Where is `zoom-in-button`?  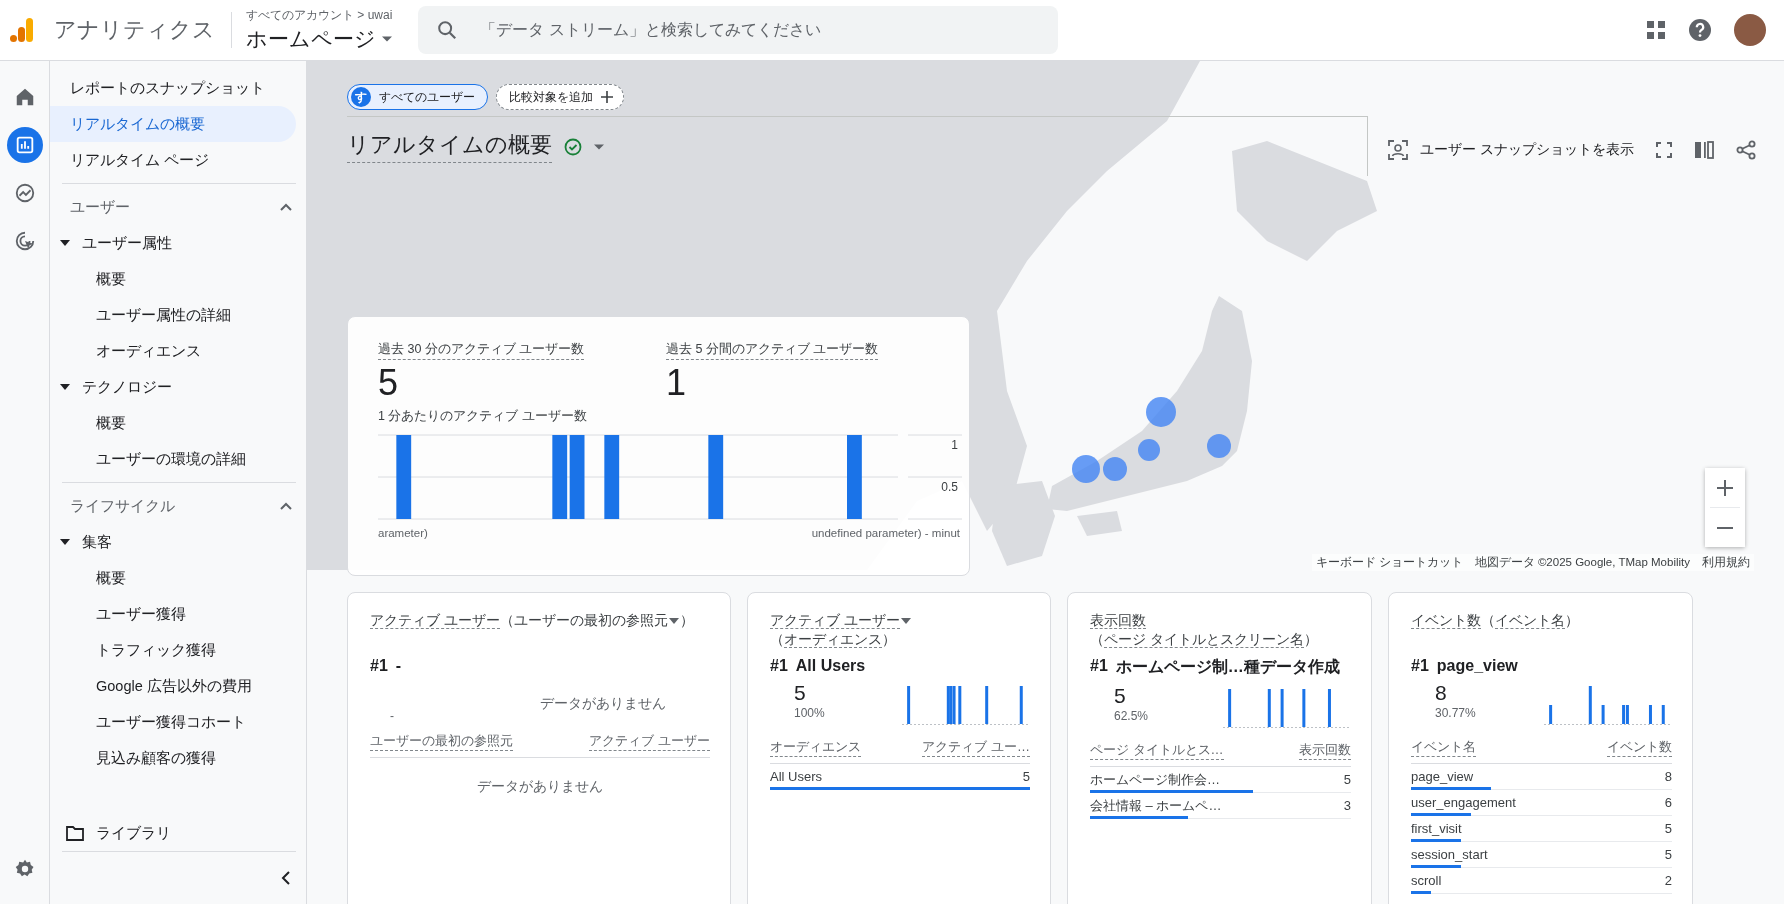
zoom-in-button is located at coordinates (1725, 487).